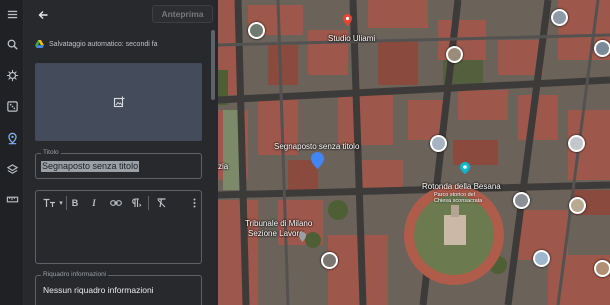  What do you see at coordinates (461, 186) in the screenshot?
I see `map-label-rotonda: Rotonda della Besana` at bounding box center [461, 186].